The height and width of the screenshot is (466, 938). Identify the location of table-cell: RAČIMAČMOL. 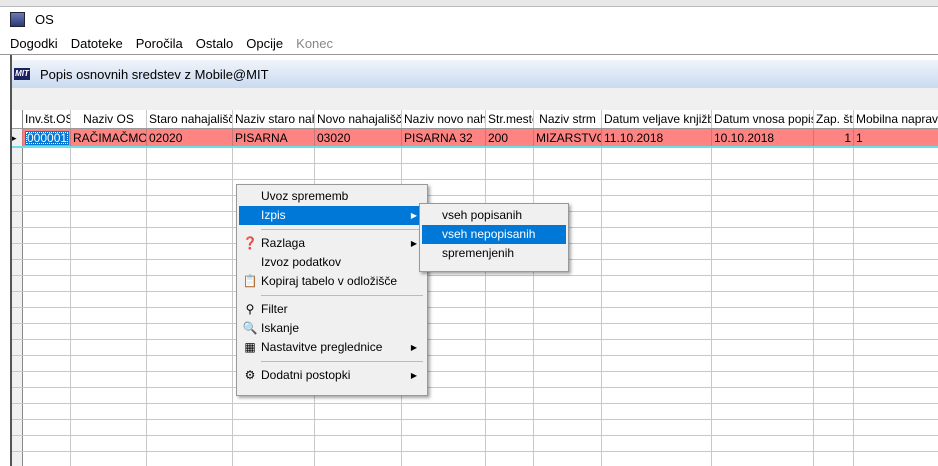
(109, 137).